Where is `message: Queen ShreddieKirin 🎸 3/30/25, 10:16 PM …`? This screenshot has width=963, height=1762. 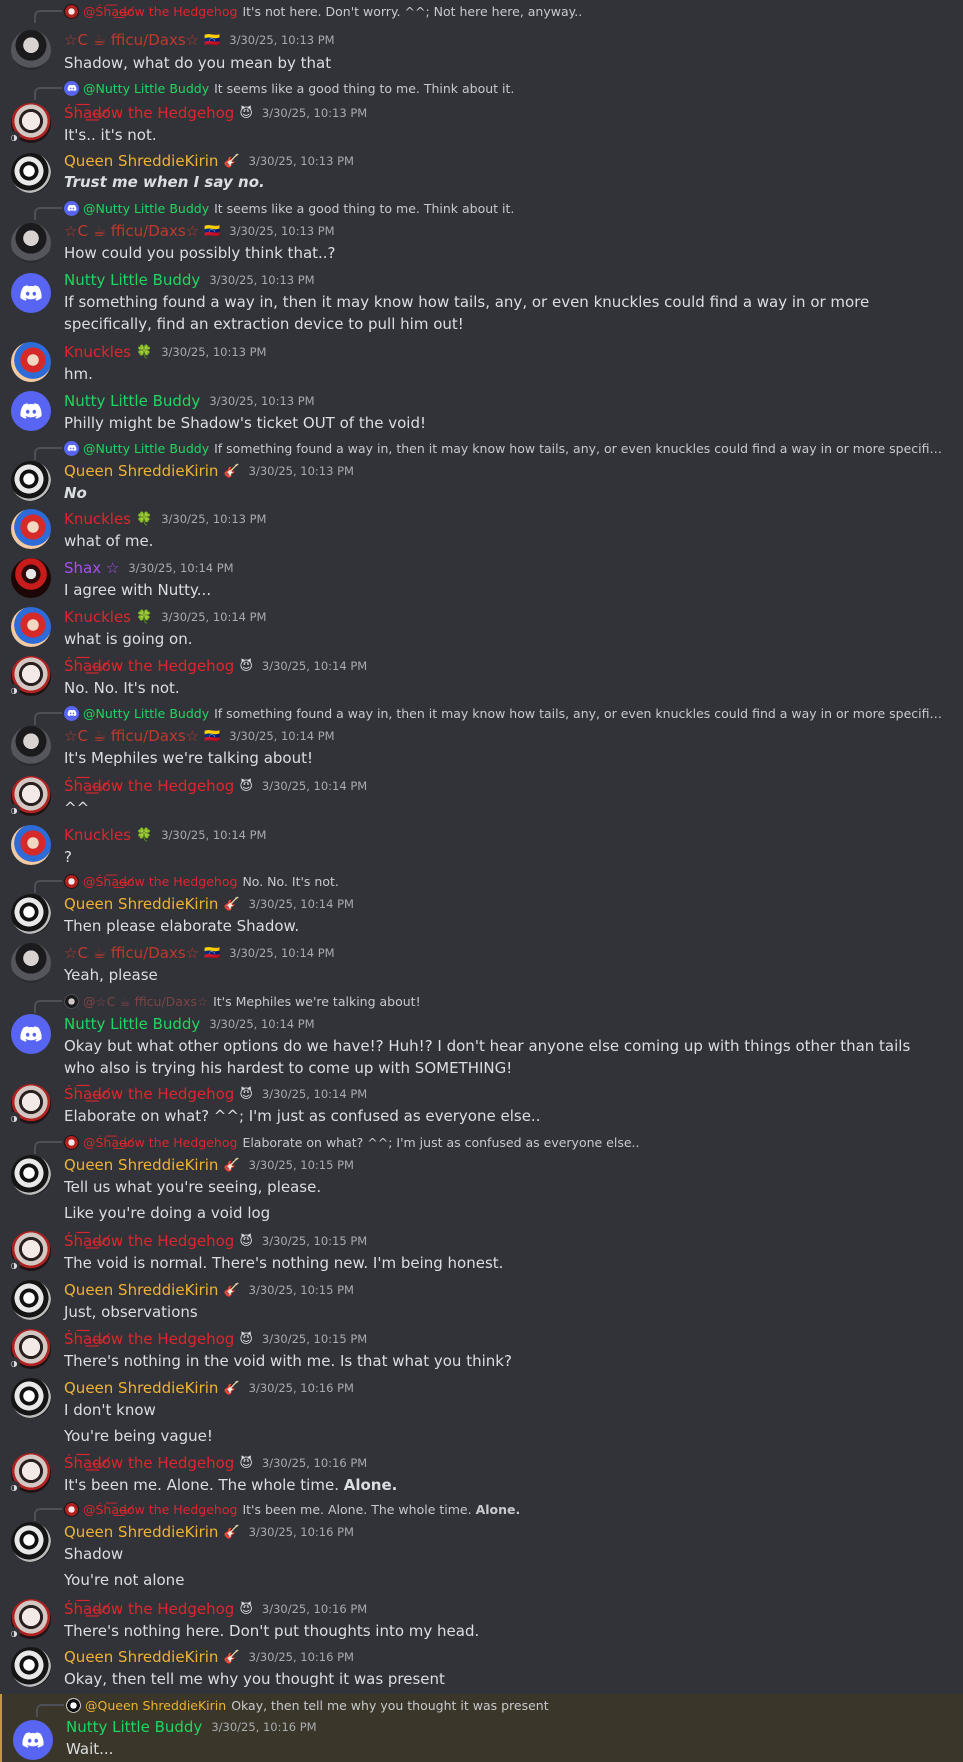 message: Queen ShreddieKirin 🎸 3/30/25, 10:16 PM … is located at coordinates (481, 1669).